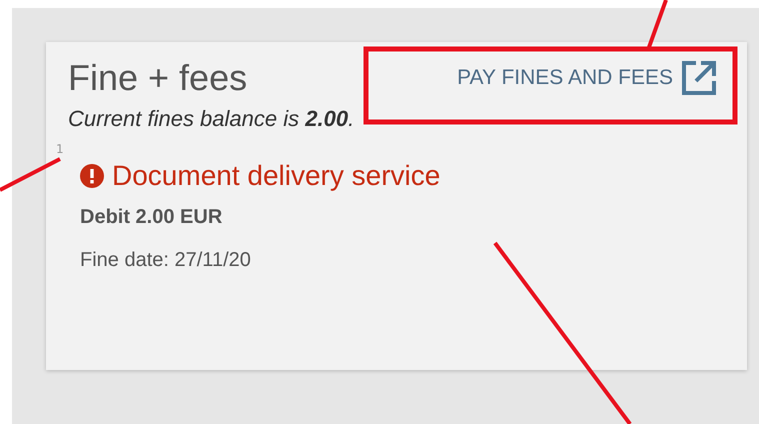 The height and width of the screenshot is (424, 759). What do you see at coordinates (166, 260) in the screenshot?
I see `fine-date: Fine date: 27/11/20` at bounding box center [166, 260].